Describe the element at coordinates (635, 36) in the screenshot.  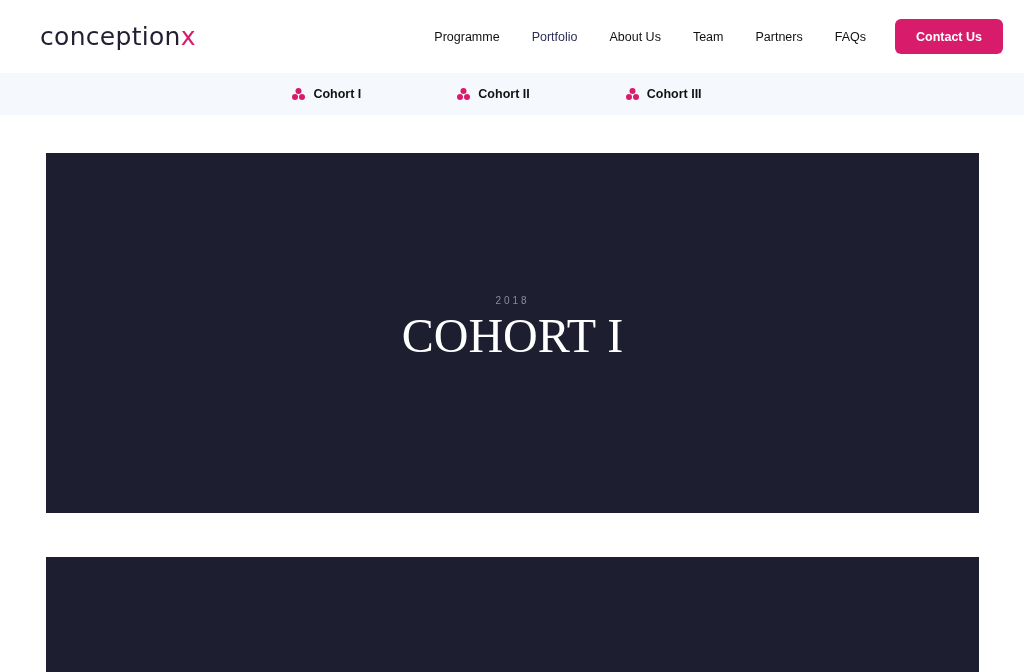
I see `nav-link: About Us` at that location.